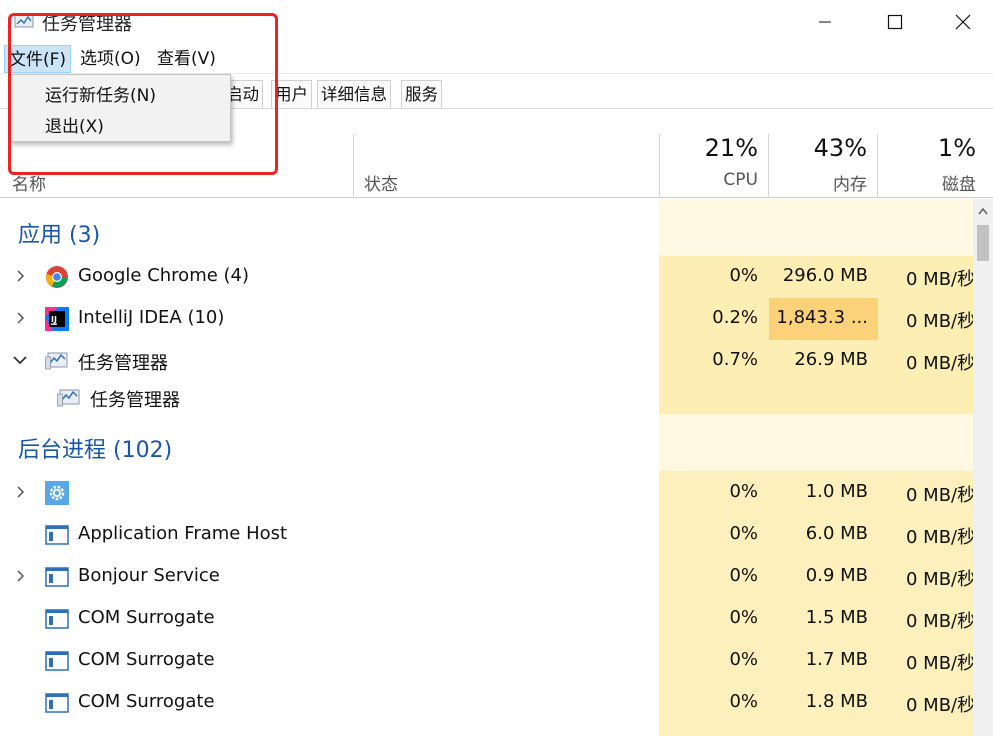 This screenshot has width=993, height=736. I want to click on memory-value: 1.8 MB, so click(836, 701).